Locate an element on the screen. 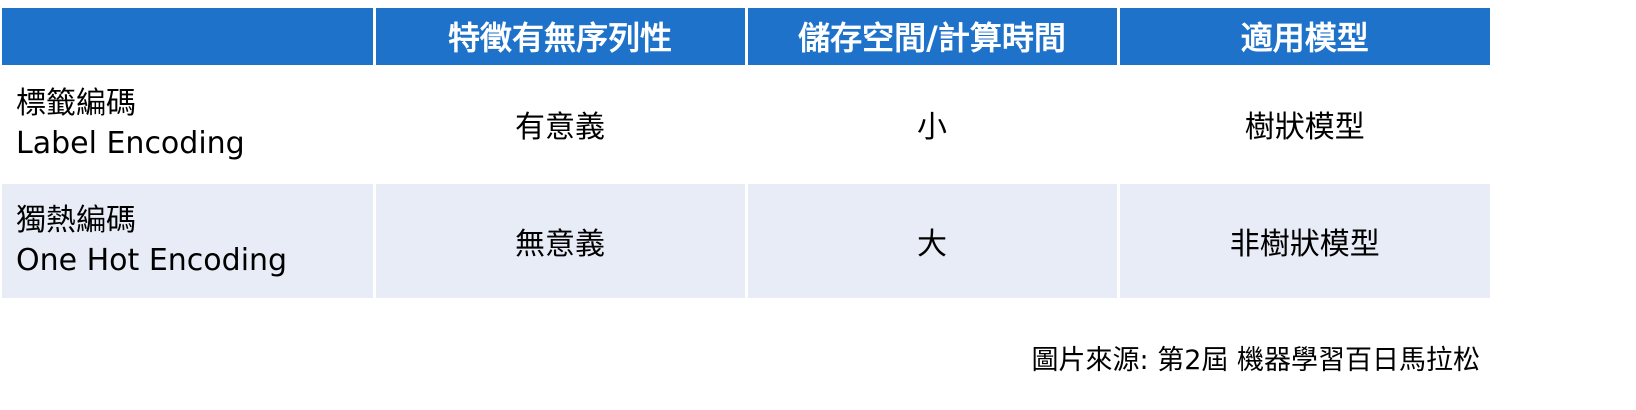 This screenshot has height=410, width=1636. encoding-name-cell: 獨熱編碼 One Hot Encoding is located at coordinates (189, 240).